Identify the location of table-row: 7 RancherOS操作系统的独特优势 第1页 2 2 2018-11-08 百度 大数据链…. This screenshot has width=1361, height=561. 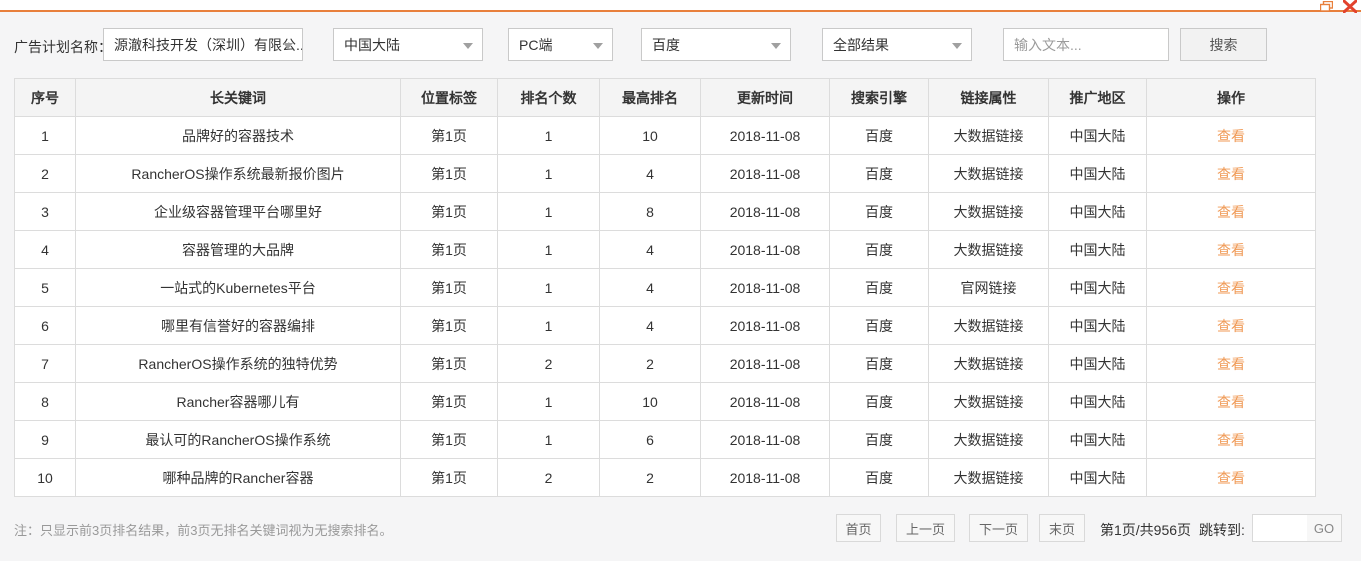
(665, 363).